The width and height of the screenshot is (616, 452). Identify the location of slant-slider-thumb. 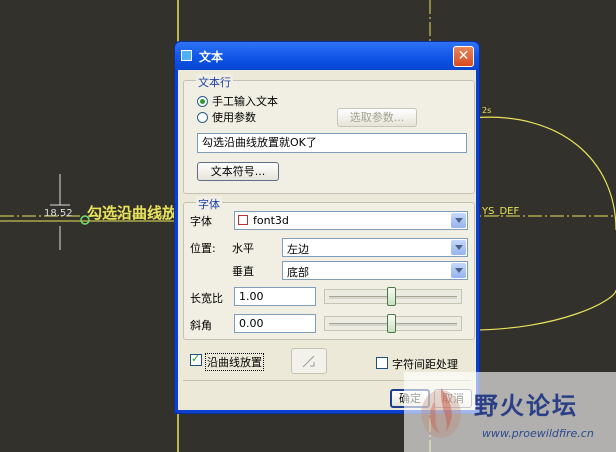
(391, 323).